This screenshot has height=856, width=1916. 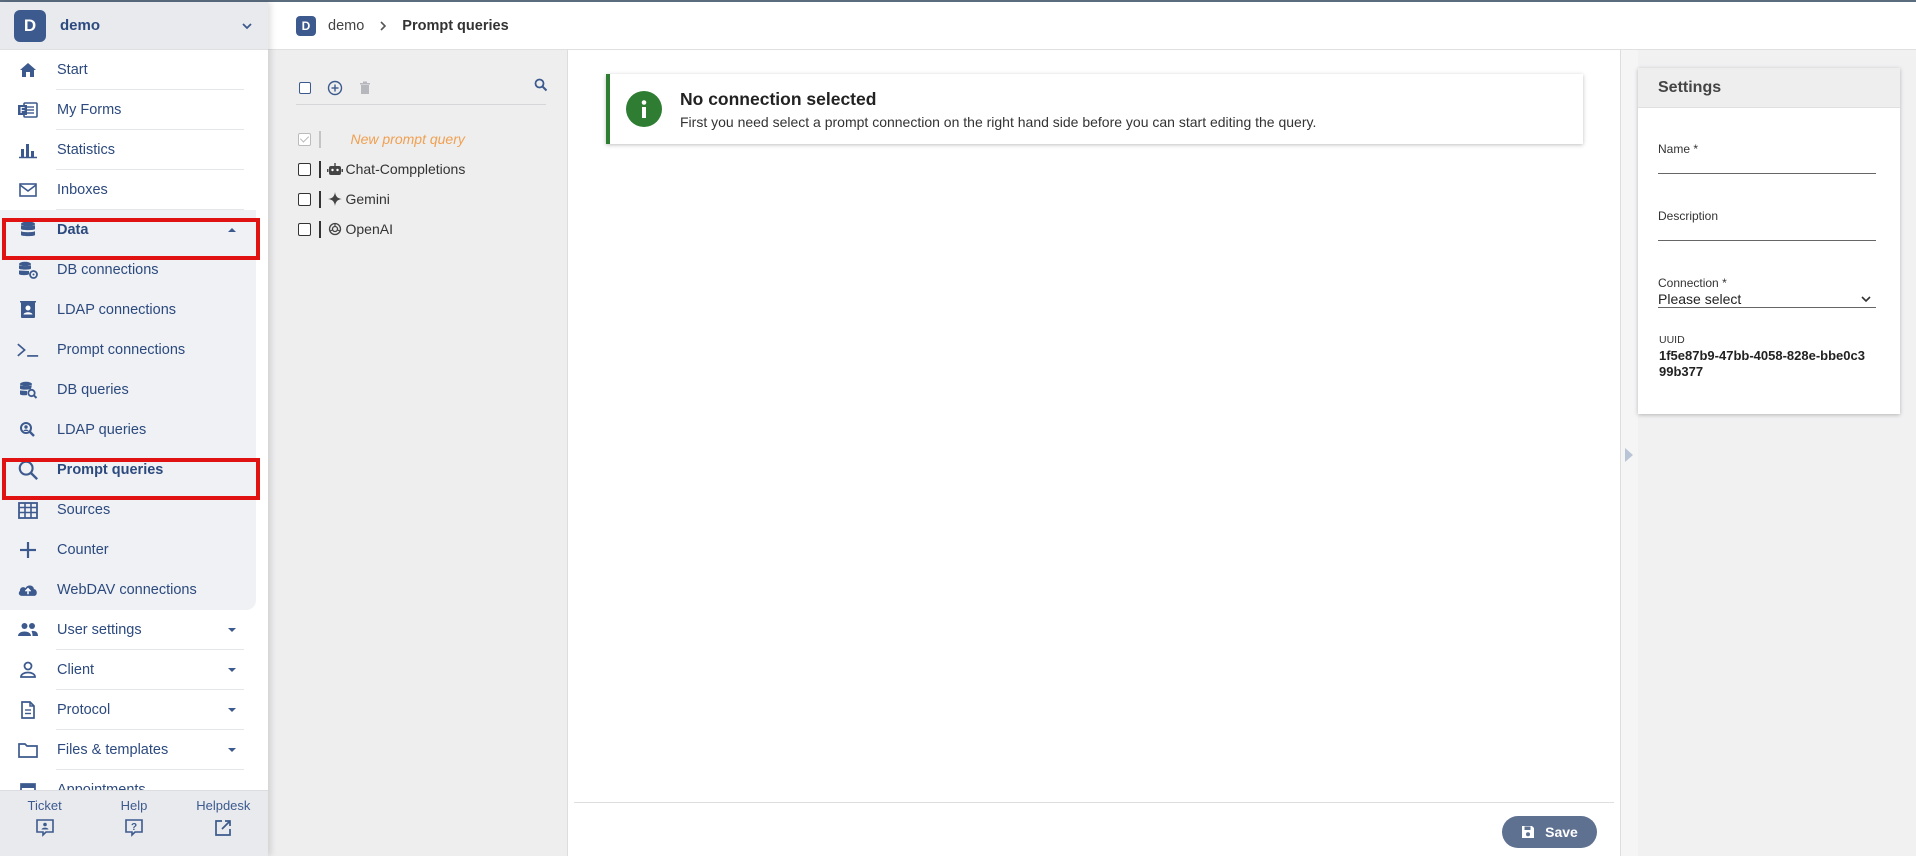 What do you see at coordinates (28, 670) in the screenshot?
I see `person-icon` at bounding box center [28, 670].